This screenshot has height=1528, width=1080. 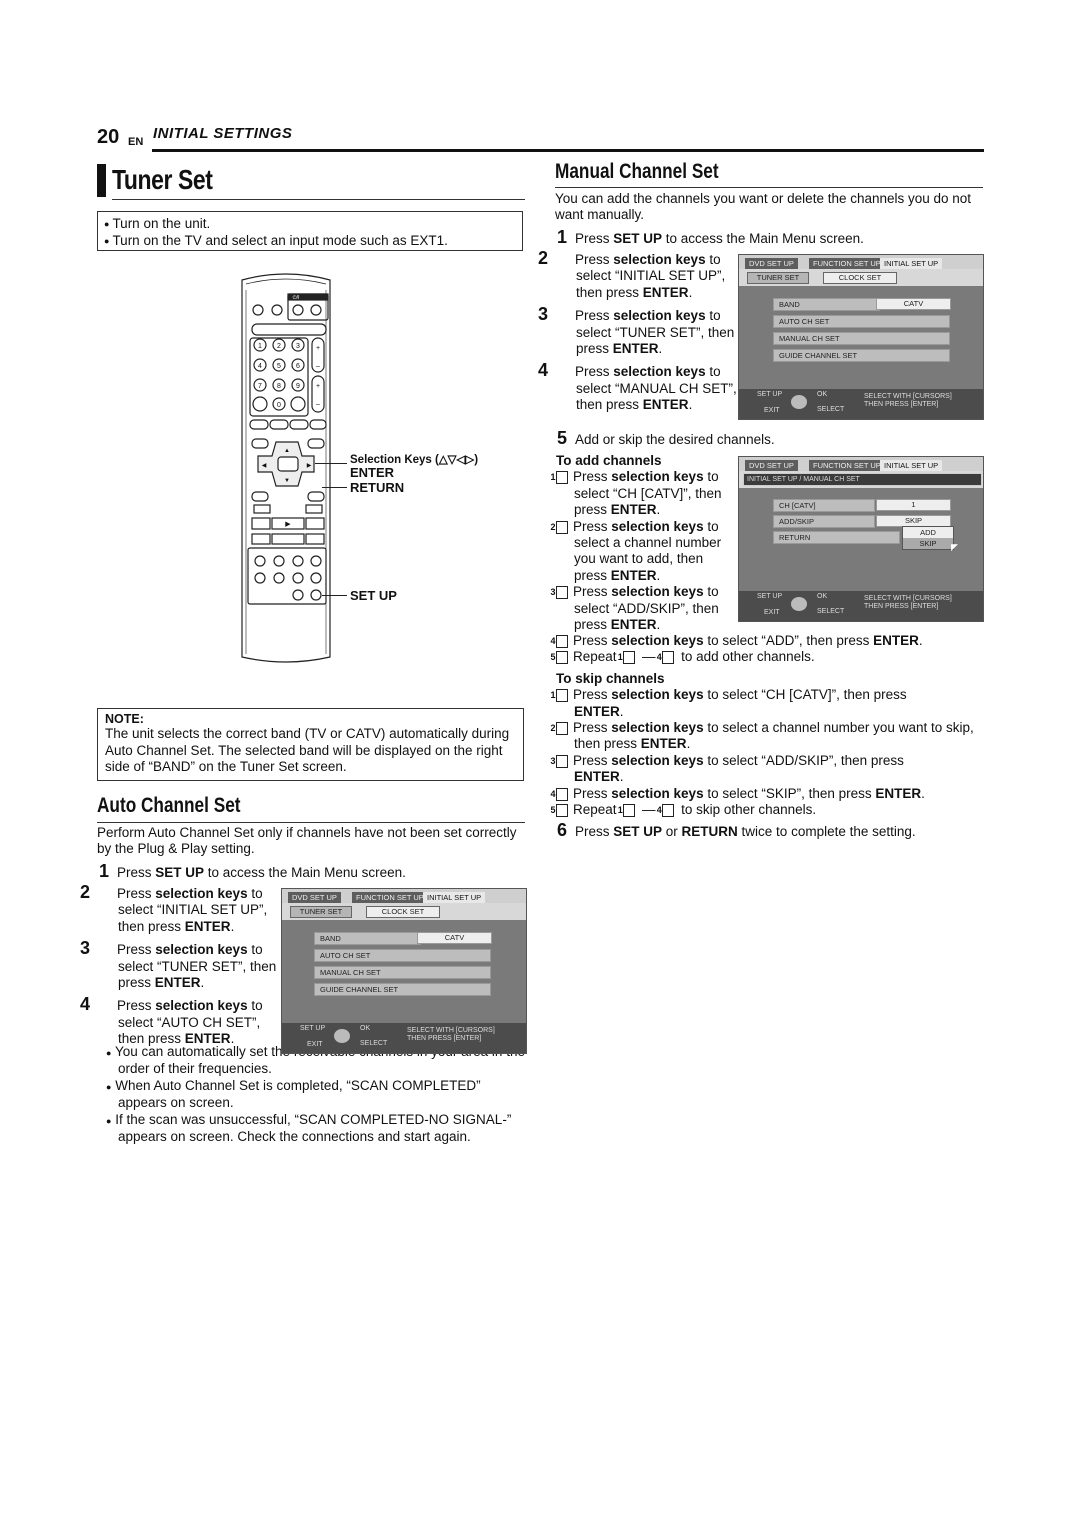 I want to click on add-step: 5 Repeat 1 — 4 to add other channels., so click(x=682, y=657).